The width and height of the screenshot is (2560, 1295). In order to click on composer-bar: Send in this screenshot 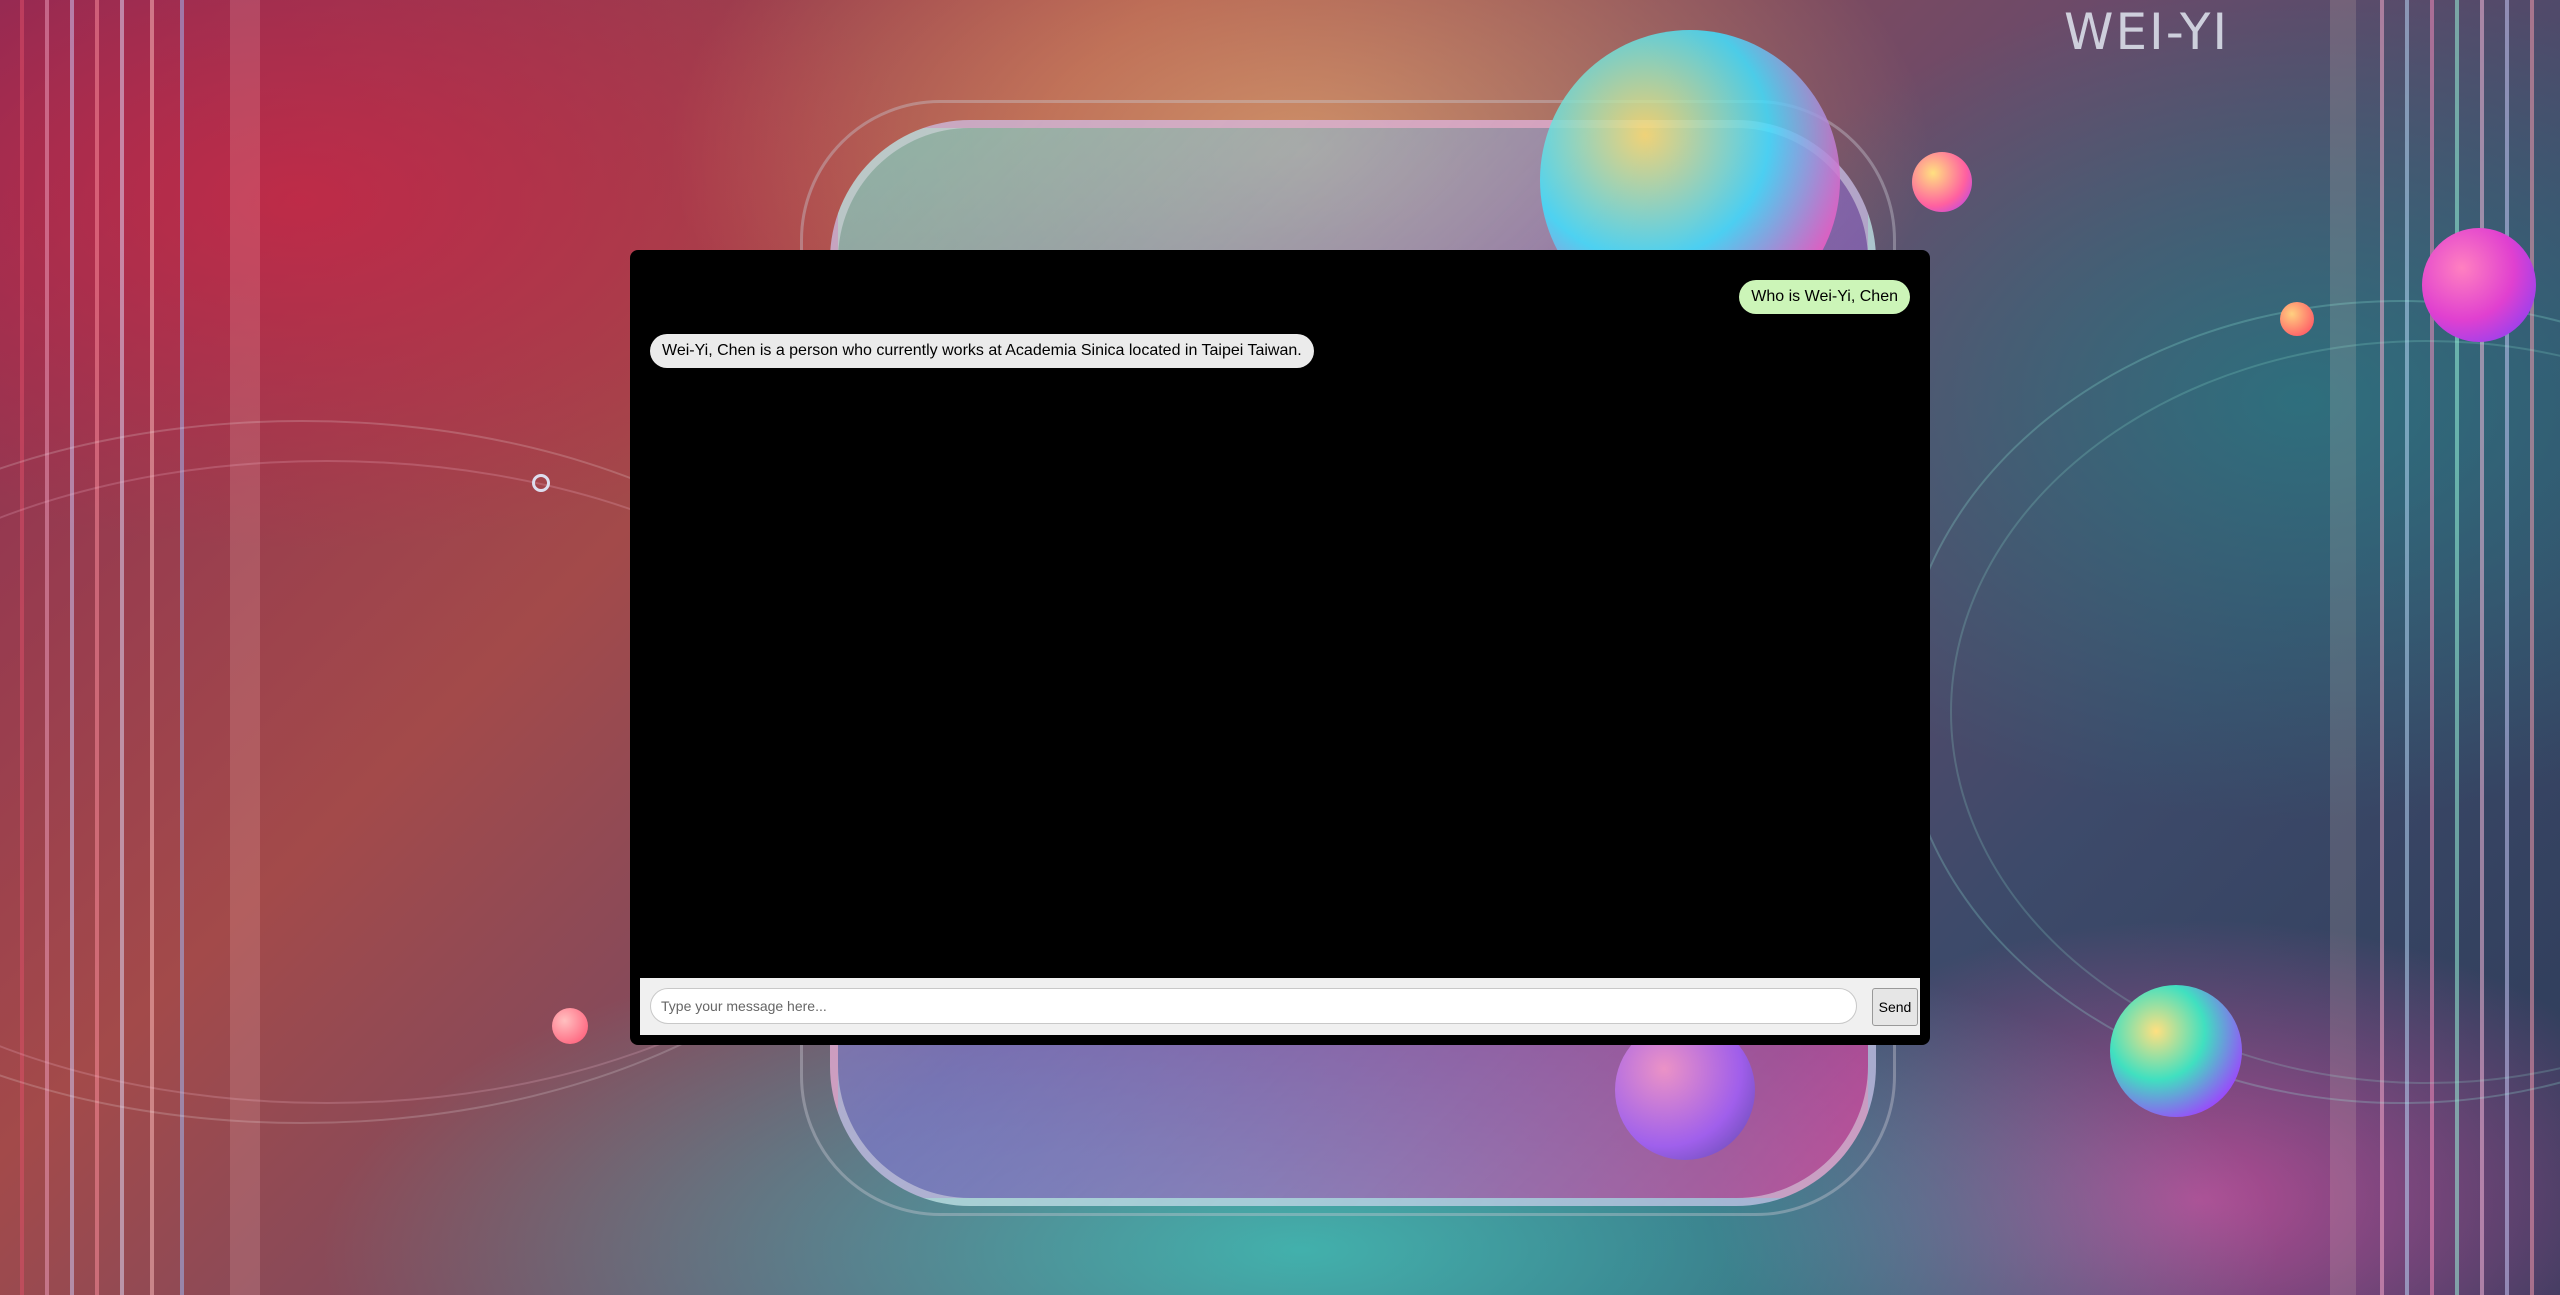, I will do `click(1280, 1006)`.